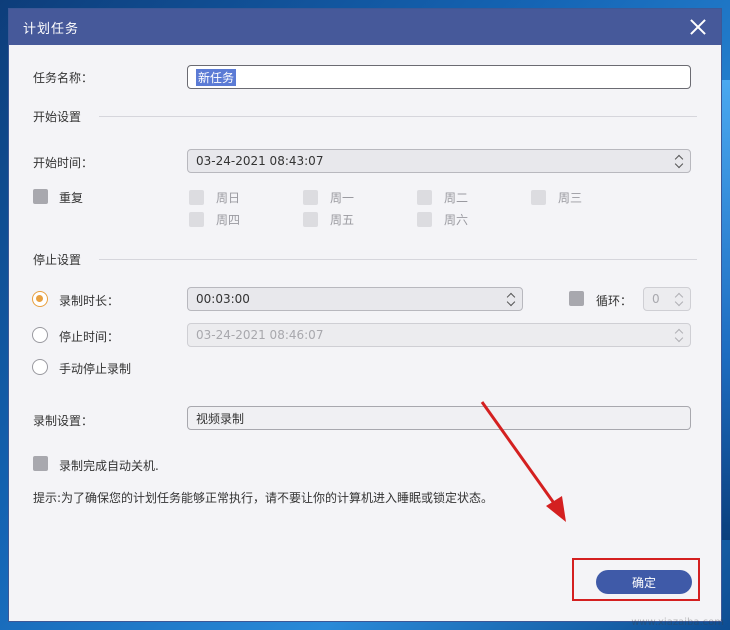 This screenshot has height=630, width=730. I want to click on manual-stop-label: 手动停止录制, so click(95, 369).